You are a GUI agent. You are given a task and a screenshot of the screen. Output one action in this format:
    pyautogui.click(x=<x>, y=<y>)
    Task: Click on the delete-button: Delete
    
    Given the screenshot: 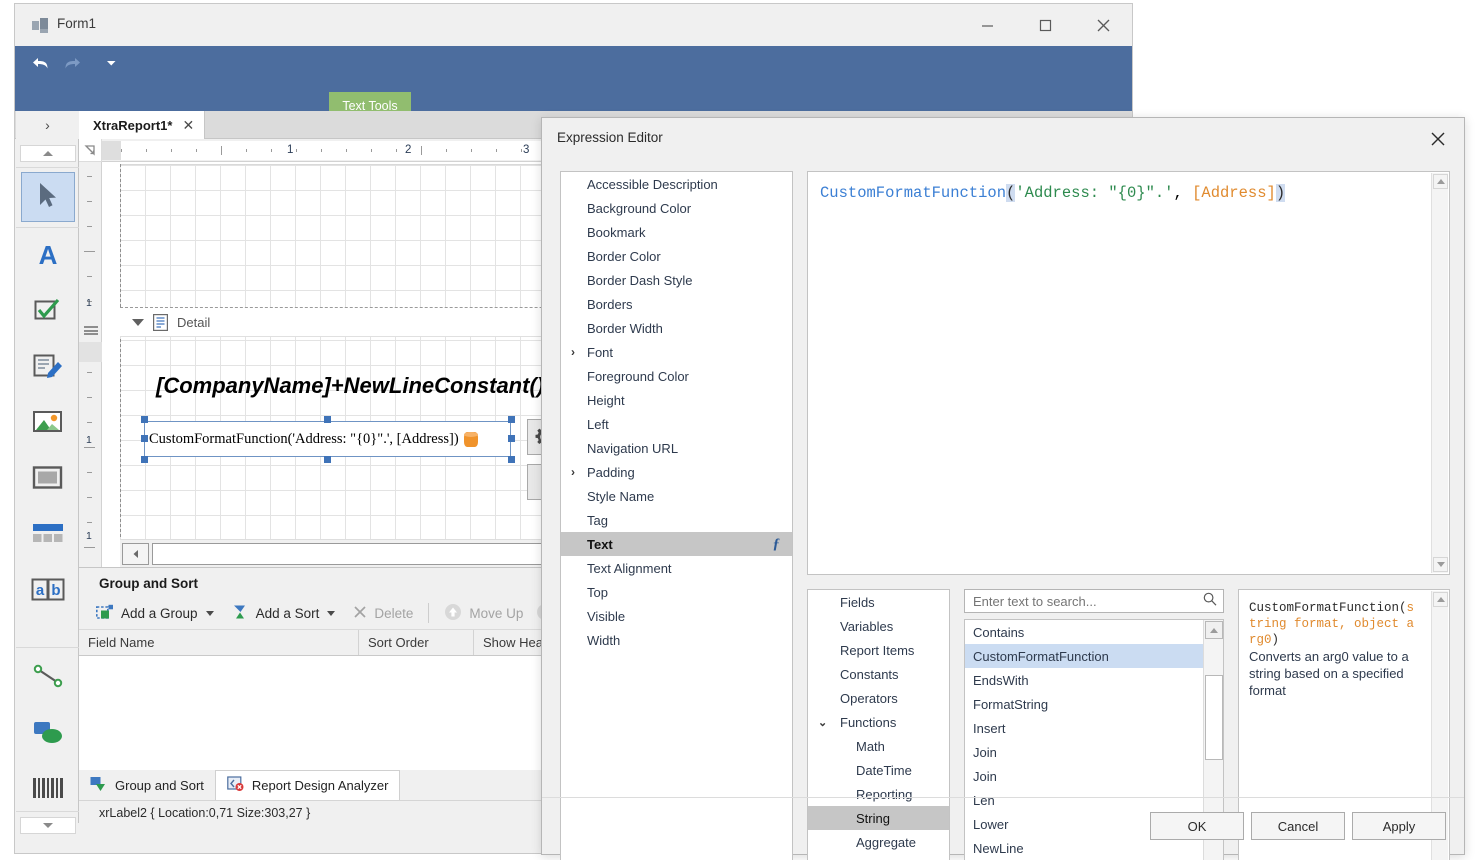 What is the action you would take?
    pyautogui.click(x=383, y=613)
    